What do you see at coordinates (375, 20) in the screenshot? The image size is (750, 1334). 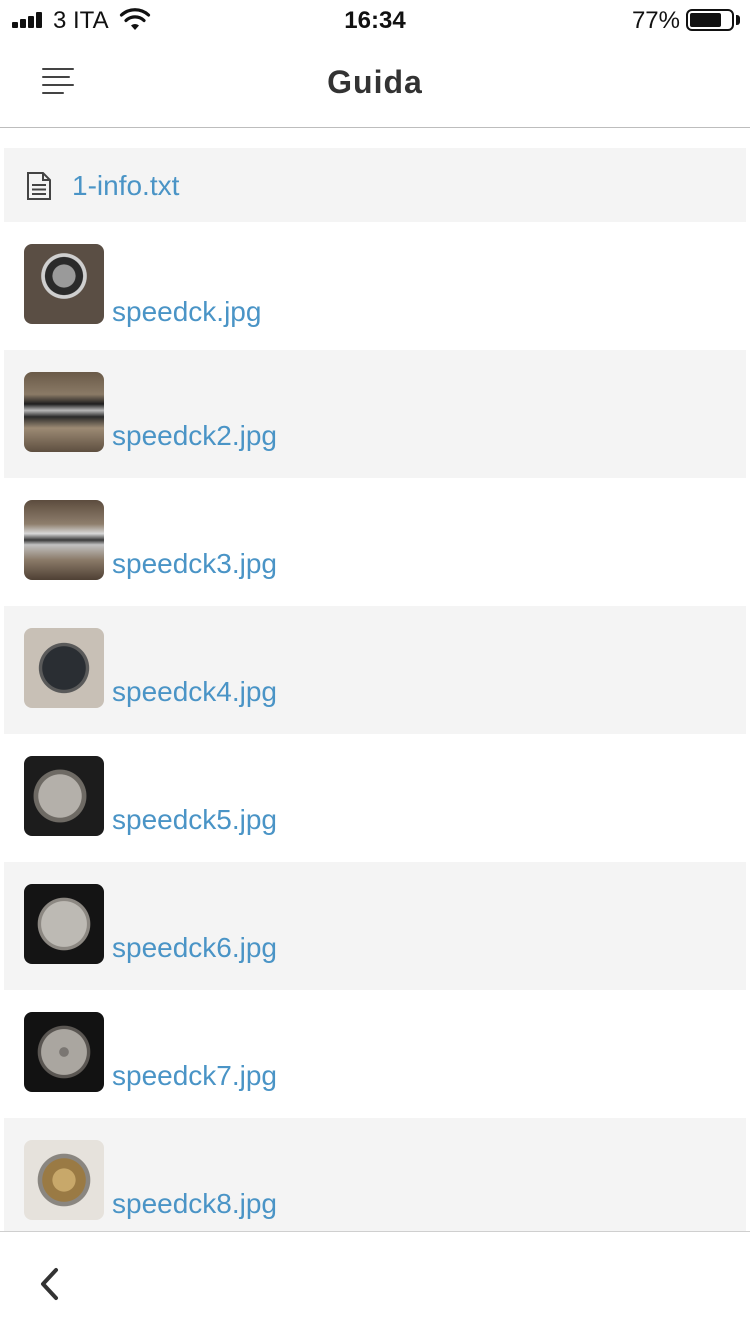 I see `status-bar: 3 ITA 16:34 77%` at bounding box center [375, 20].